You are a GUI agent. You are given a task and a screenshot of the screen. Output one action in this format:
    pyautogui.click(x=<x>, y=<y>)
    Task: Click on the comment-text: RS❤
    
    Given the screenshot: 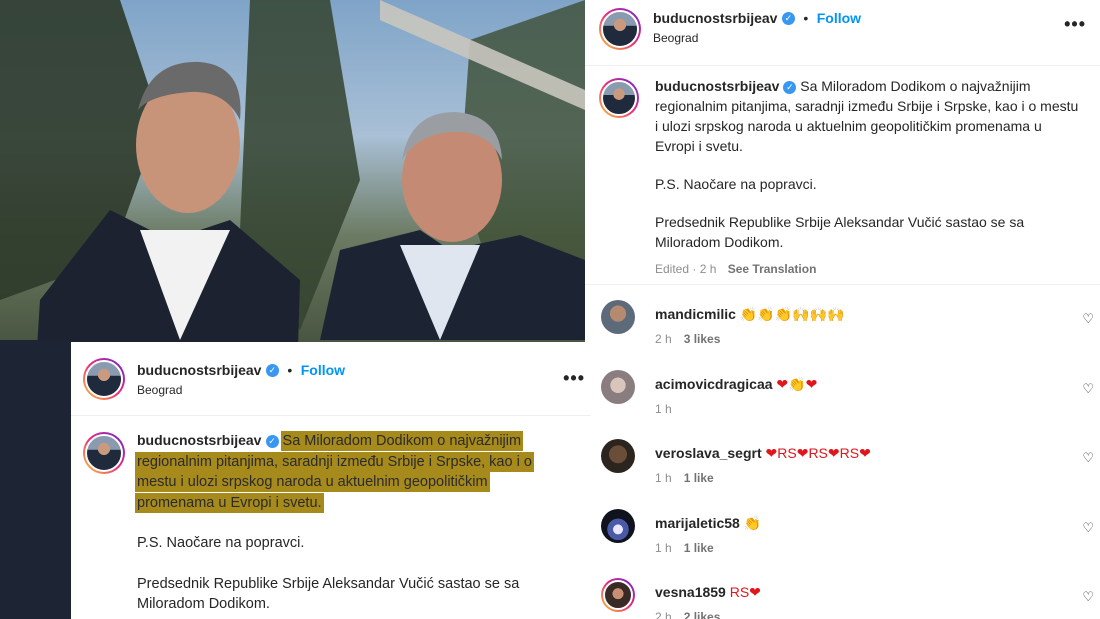 What is the action you would take?
    pyautogui.click(x=745, y=592)
    